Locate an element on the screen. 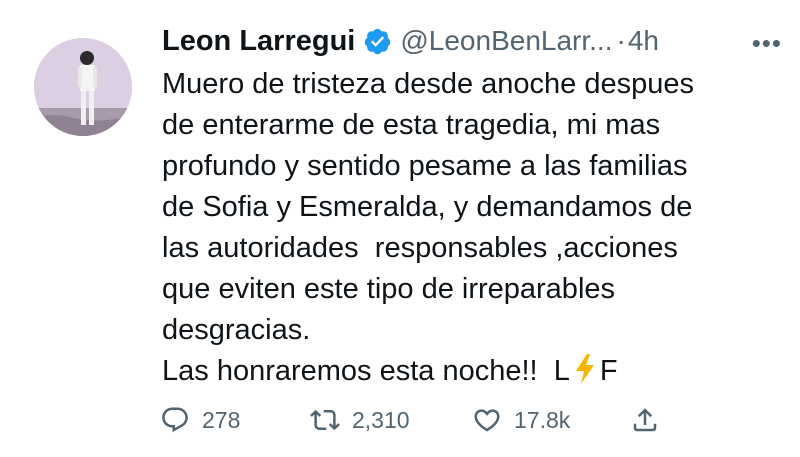  like-button: 17.8k is located at coordinates (521, 420).